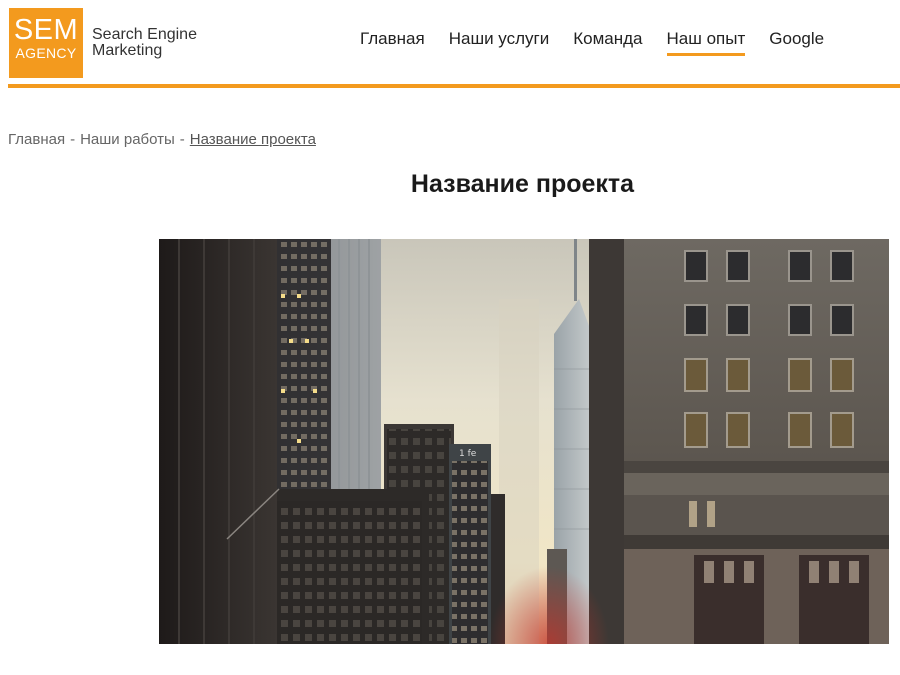 This screenshot has width=900, height=675. Describe the element at coordinates (46, 53) in the screenshot. I see `logo-agency-text: AGENCY` at that location.